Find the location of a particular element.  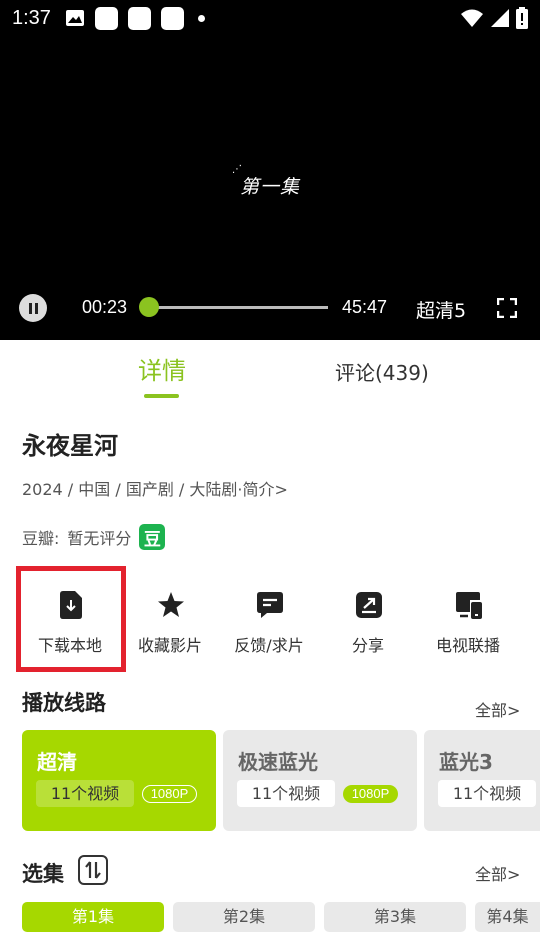

routes-all-link: 全部> is located at coordinates (497, 709).